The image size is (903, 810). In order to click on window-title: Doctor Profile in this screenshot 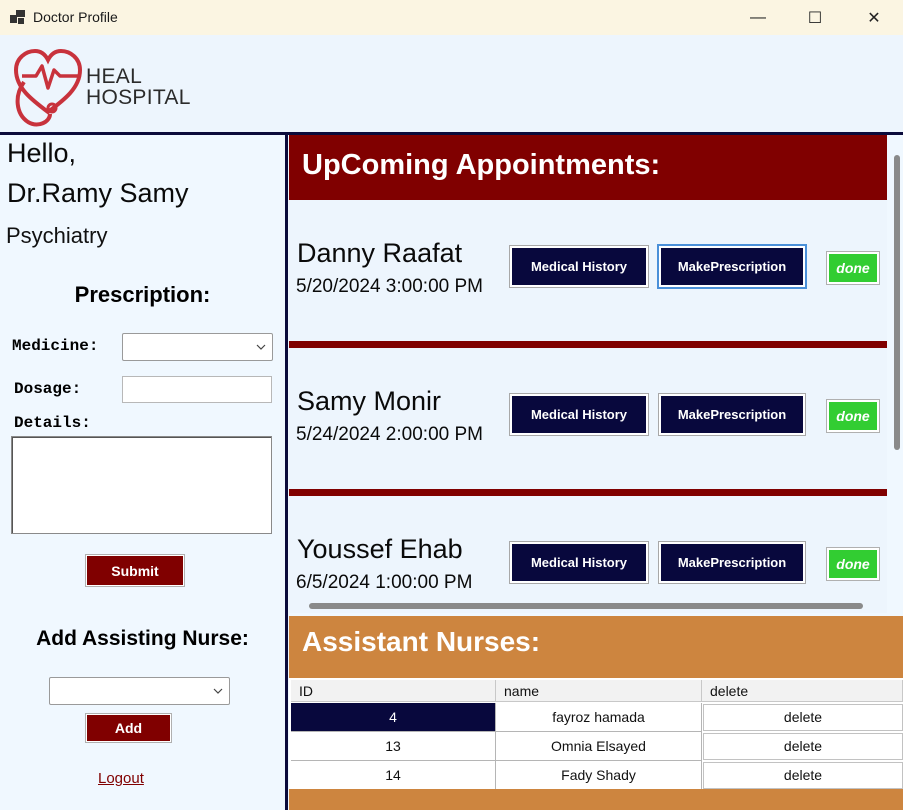, I will do `click(75, 17)`.